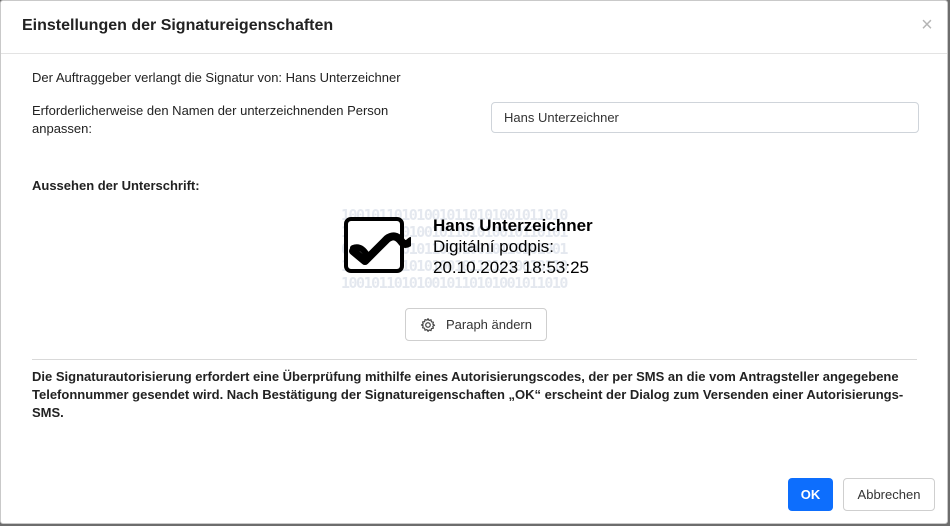  Describe the element at coordinates (377, 245) in the screenshot. I see `signature-check-icon` at that location.